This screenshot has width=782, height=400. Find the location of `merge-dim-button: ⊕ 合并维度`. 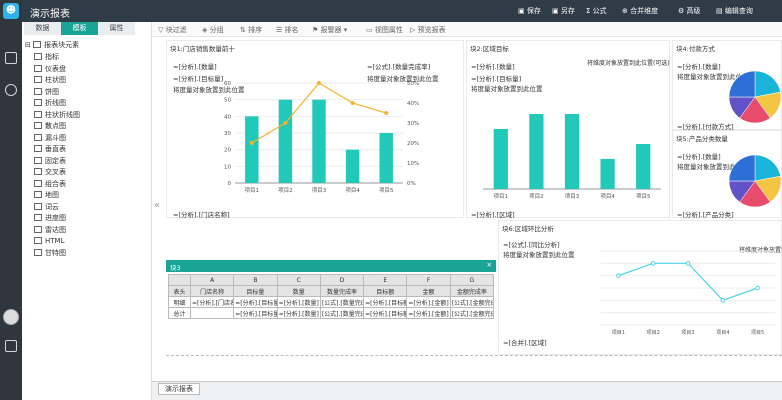

merge-dim-button: ⊕ 合并维度 is located at coordinates (640, 11).